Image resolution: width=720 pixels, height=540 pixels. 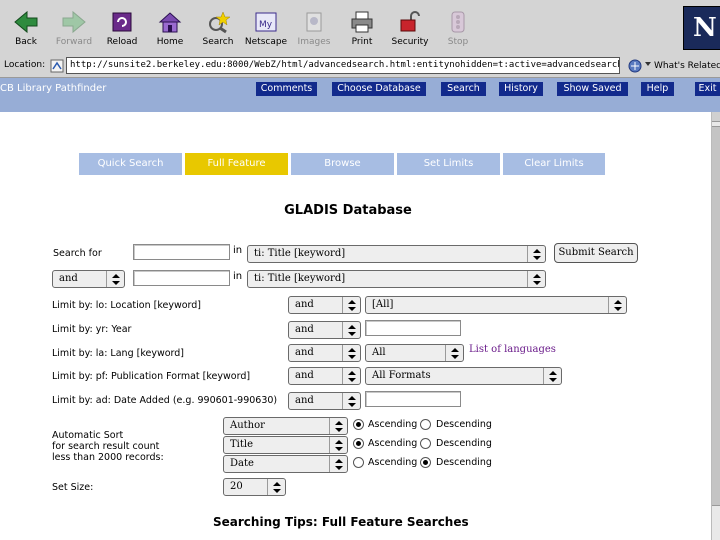 I want to click on stop-label: Stop, so click(x=458, y=42).